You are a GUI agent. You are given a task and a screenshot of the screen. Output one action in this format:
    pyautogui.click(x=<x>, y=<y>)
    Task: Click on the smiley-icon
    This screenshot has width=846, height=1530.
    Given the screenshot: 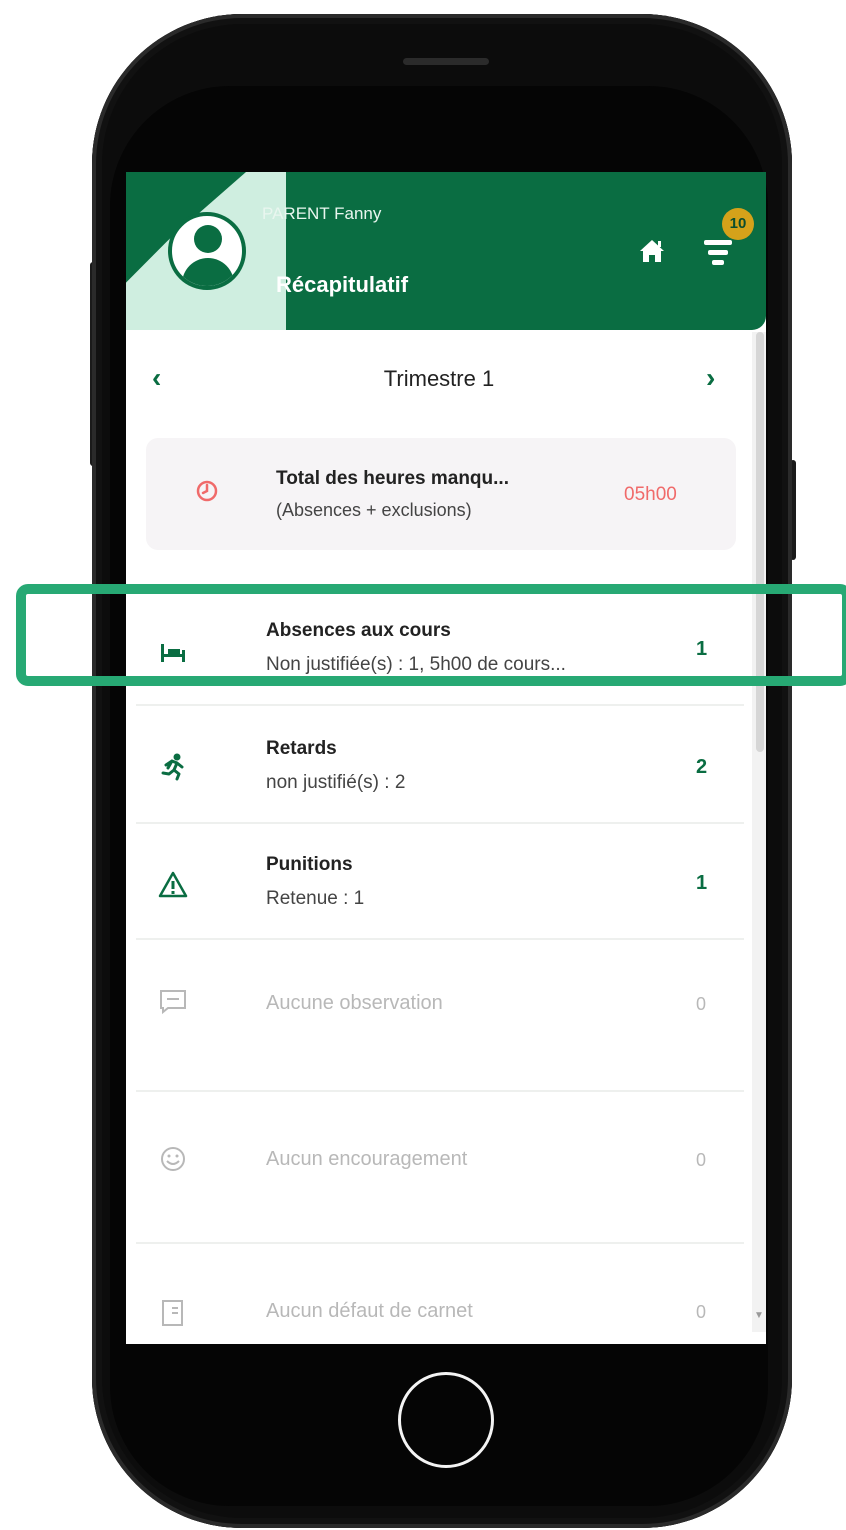 What is the action you would take?
    pyautogui.click(x=173, y=1159)
    